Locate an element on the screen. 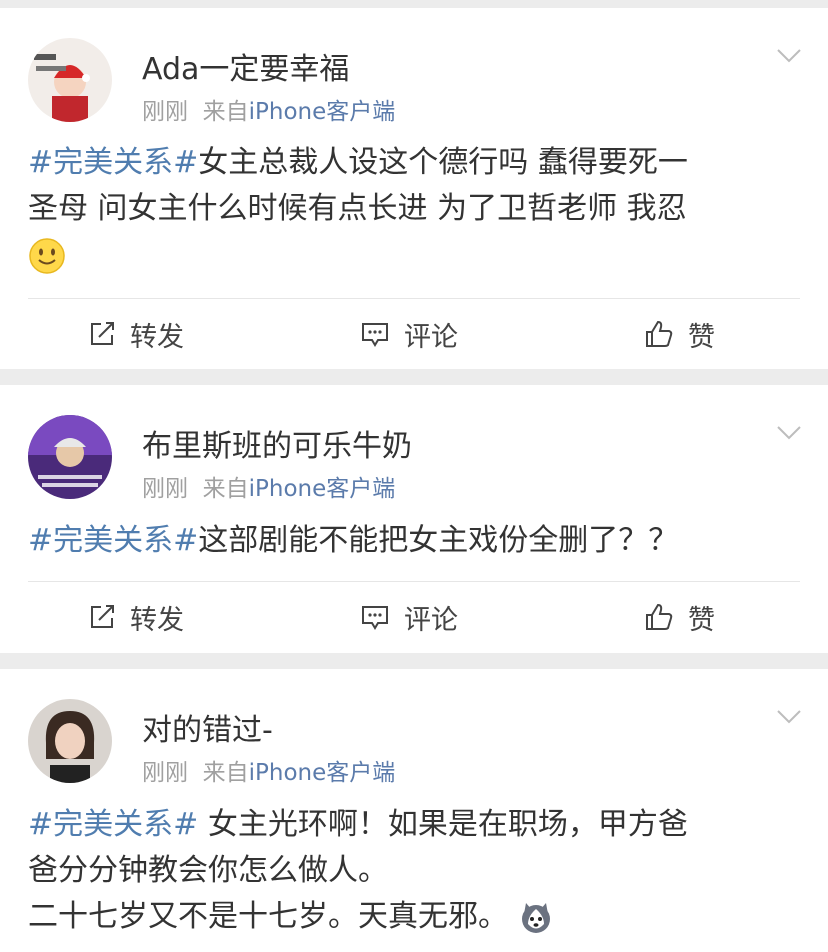  post-line: 二十七岁又不是十七岁。天真无邪。 is located at coordinates (413, 917).